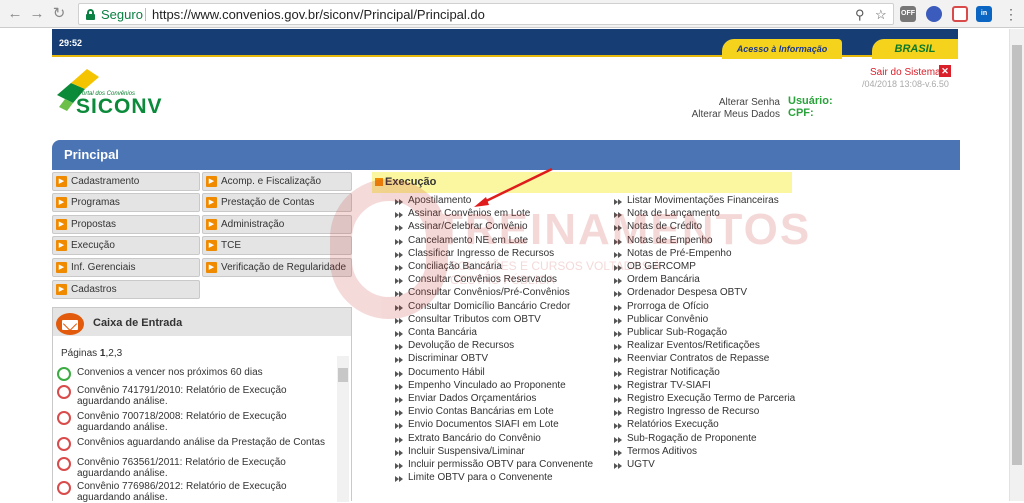 The image size is (1024, 503). What do you see at coordinates (685, 439) in the screenshot?
I see `link-sub-rogacao-de-proponente: Sub-Rogação de Proponente` at bounding box center [685, 439].